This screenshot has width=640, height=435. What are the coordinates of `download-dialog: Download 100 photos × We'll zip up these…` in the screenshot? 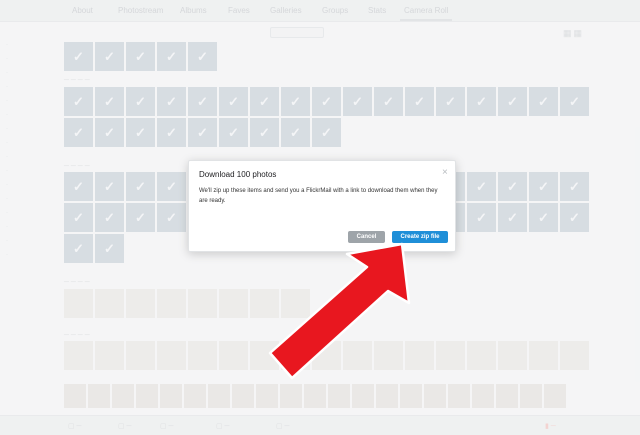 It's located at (322, 206).